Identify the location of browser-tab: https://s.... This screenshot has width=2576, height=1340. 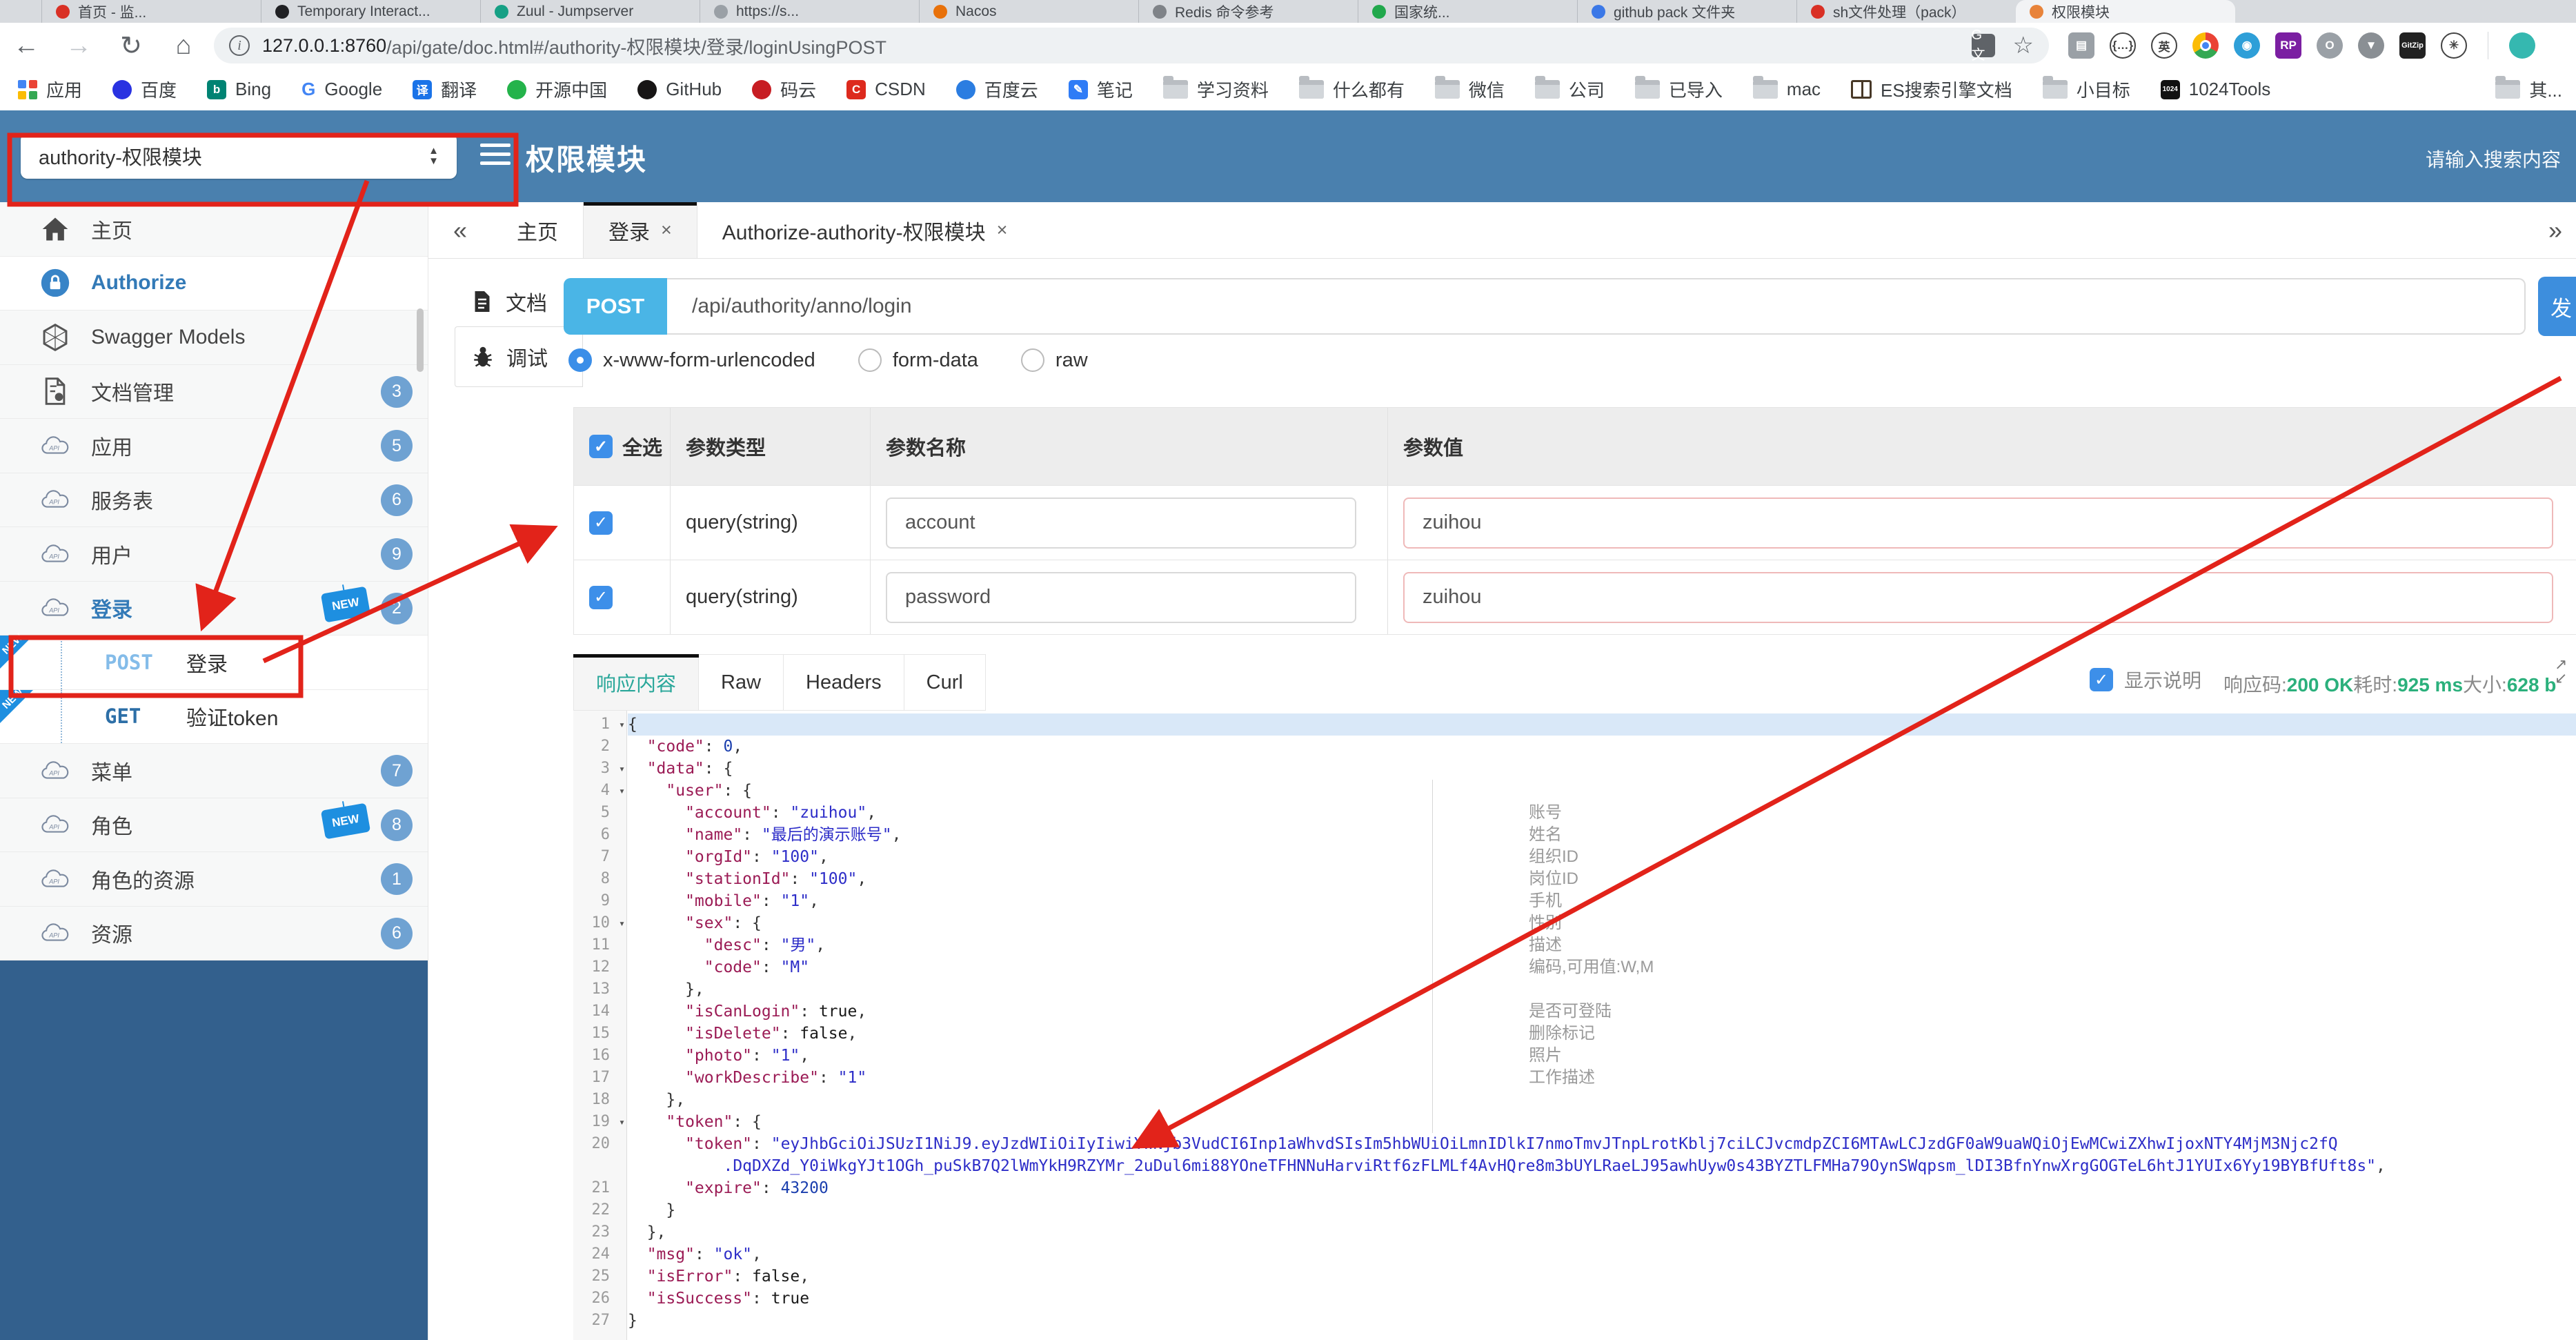
(809, 11).